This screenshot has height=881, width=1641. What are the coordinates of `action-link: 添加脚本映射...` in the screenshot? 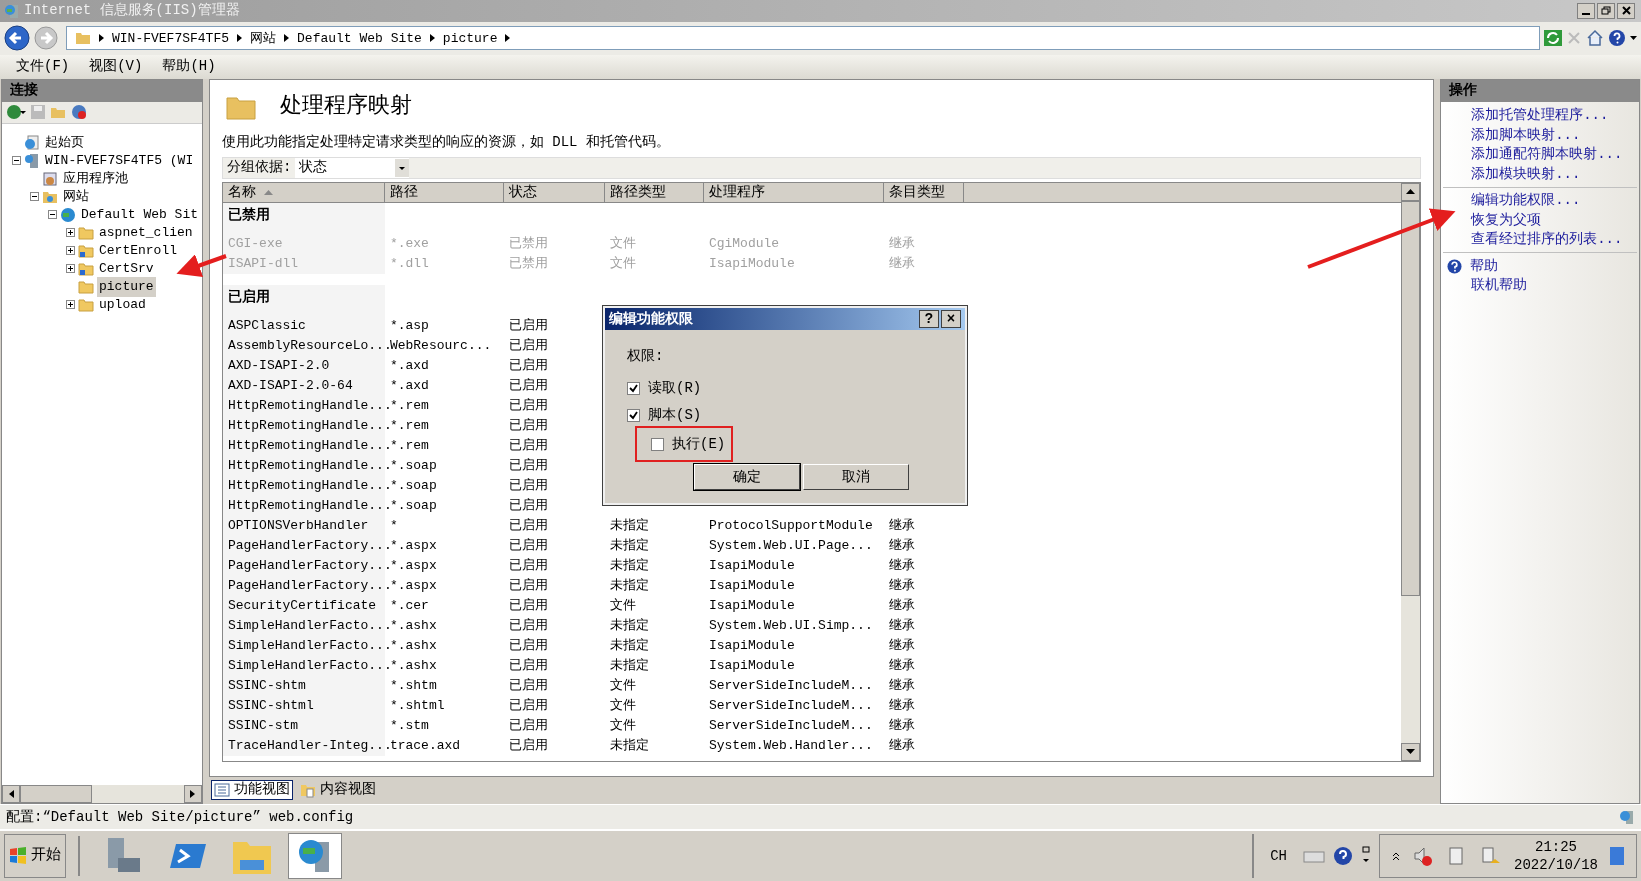 It's located at (1526, 135).